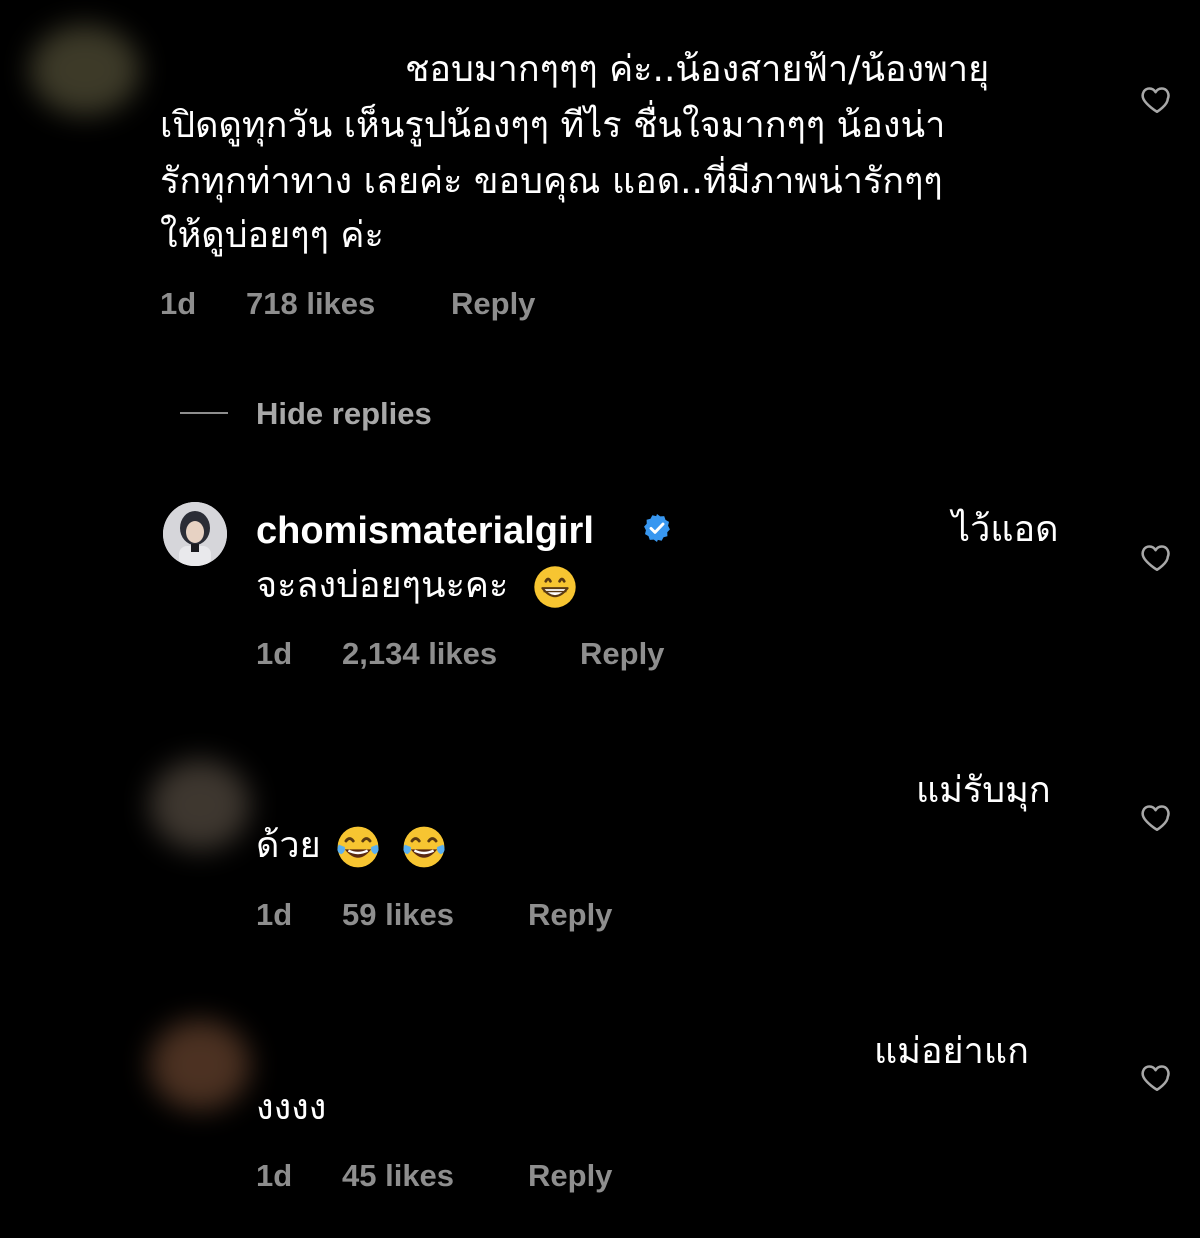  What do you see at coordinates (697, 69) in the screenshot?
I see `comment-text-line: ชอบมากๆๆๆ ค่ะ..น้องสายฟ้า/น้องพายุ` at bounding box center [697, 69].